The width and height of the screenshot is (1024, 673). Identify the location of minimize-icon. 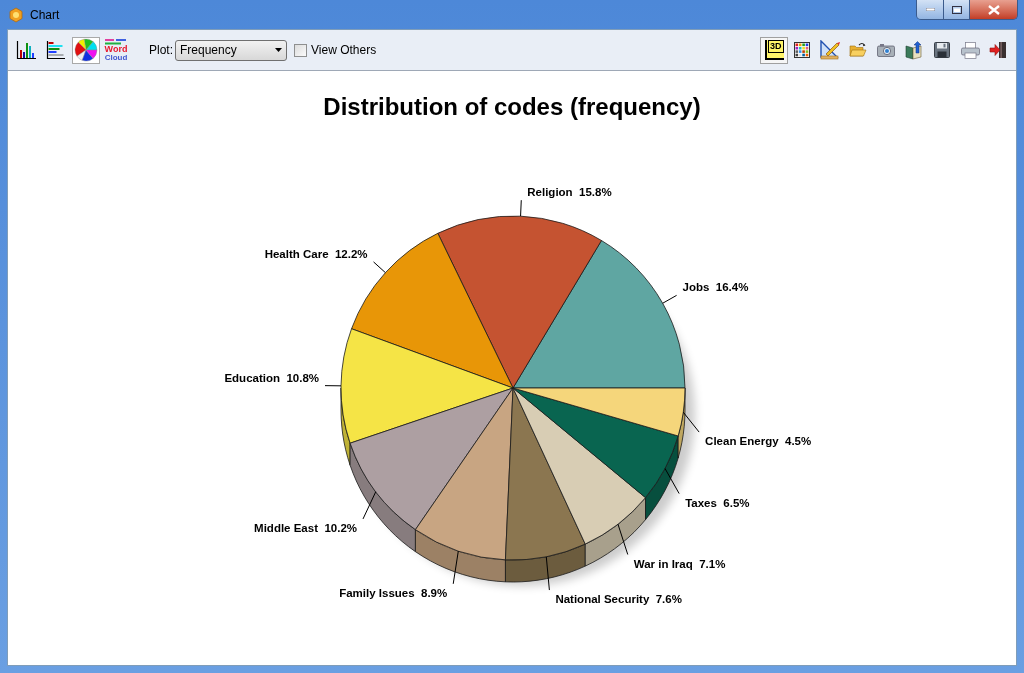
(930, 9).